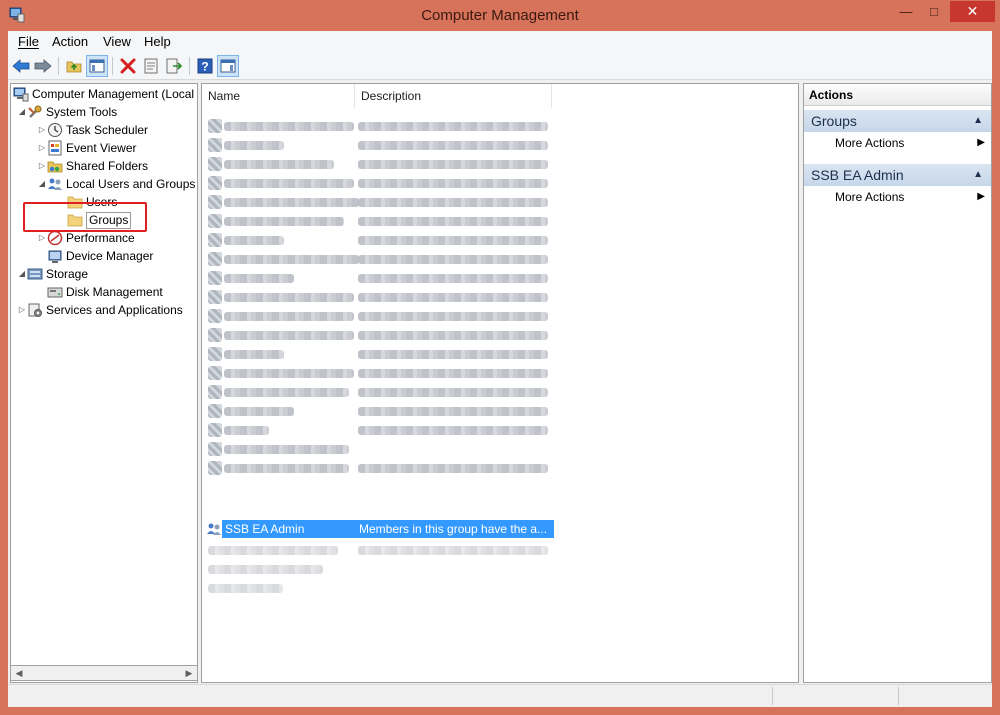 The height and width of the screenshot is (715, 1000). I want to click on maximize-button: □, so click(934, 11).